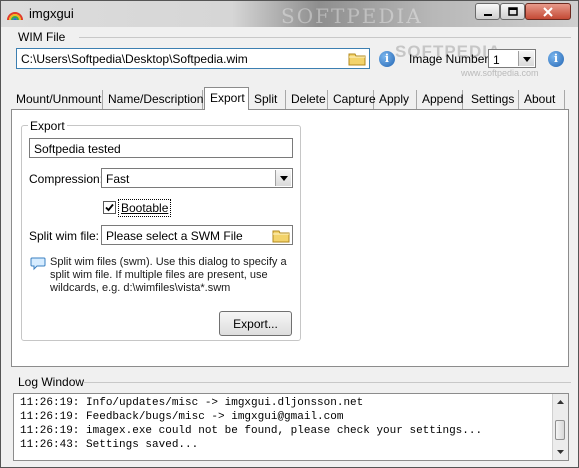 The height and width of the screenshot is (468, 579). Describe the element at coordinates (51, 382) in the screenshot. I see `log-window-label: Log Window` at that location.